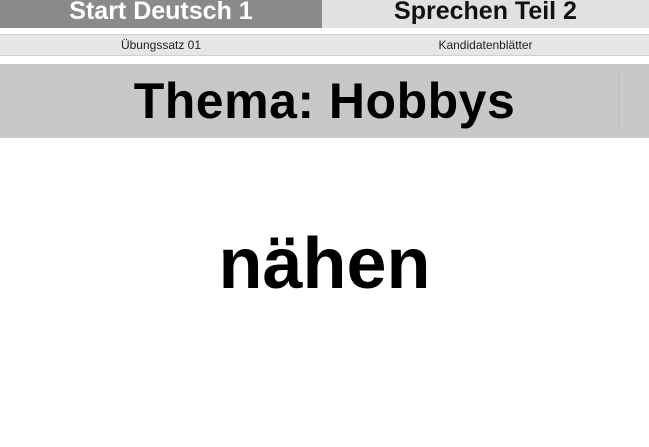  I want to click on practice-set-label: Übungssatz 01, so click(161, 45).